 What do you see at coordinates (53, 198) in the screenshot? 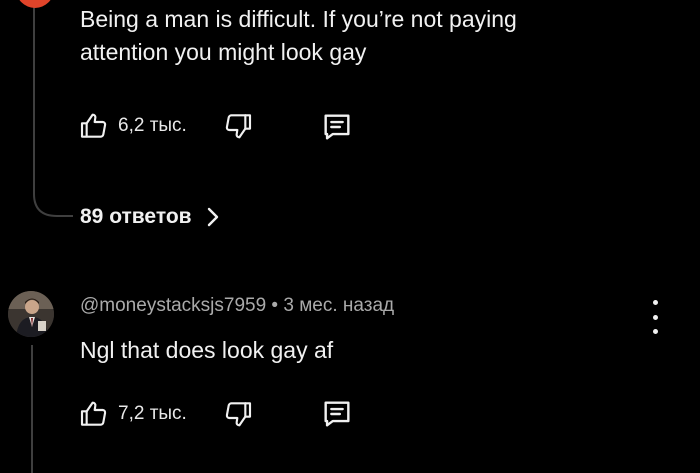
I see `thread-line-curve` at bounding box center [53, 198].